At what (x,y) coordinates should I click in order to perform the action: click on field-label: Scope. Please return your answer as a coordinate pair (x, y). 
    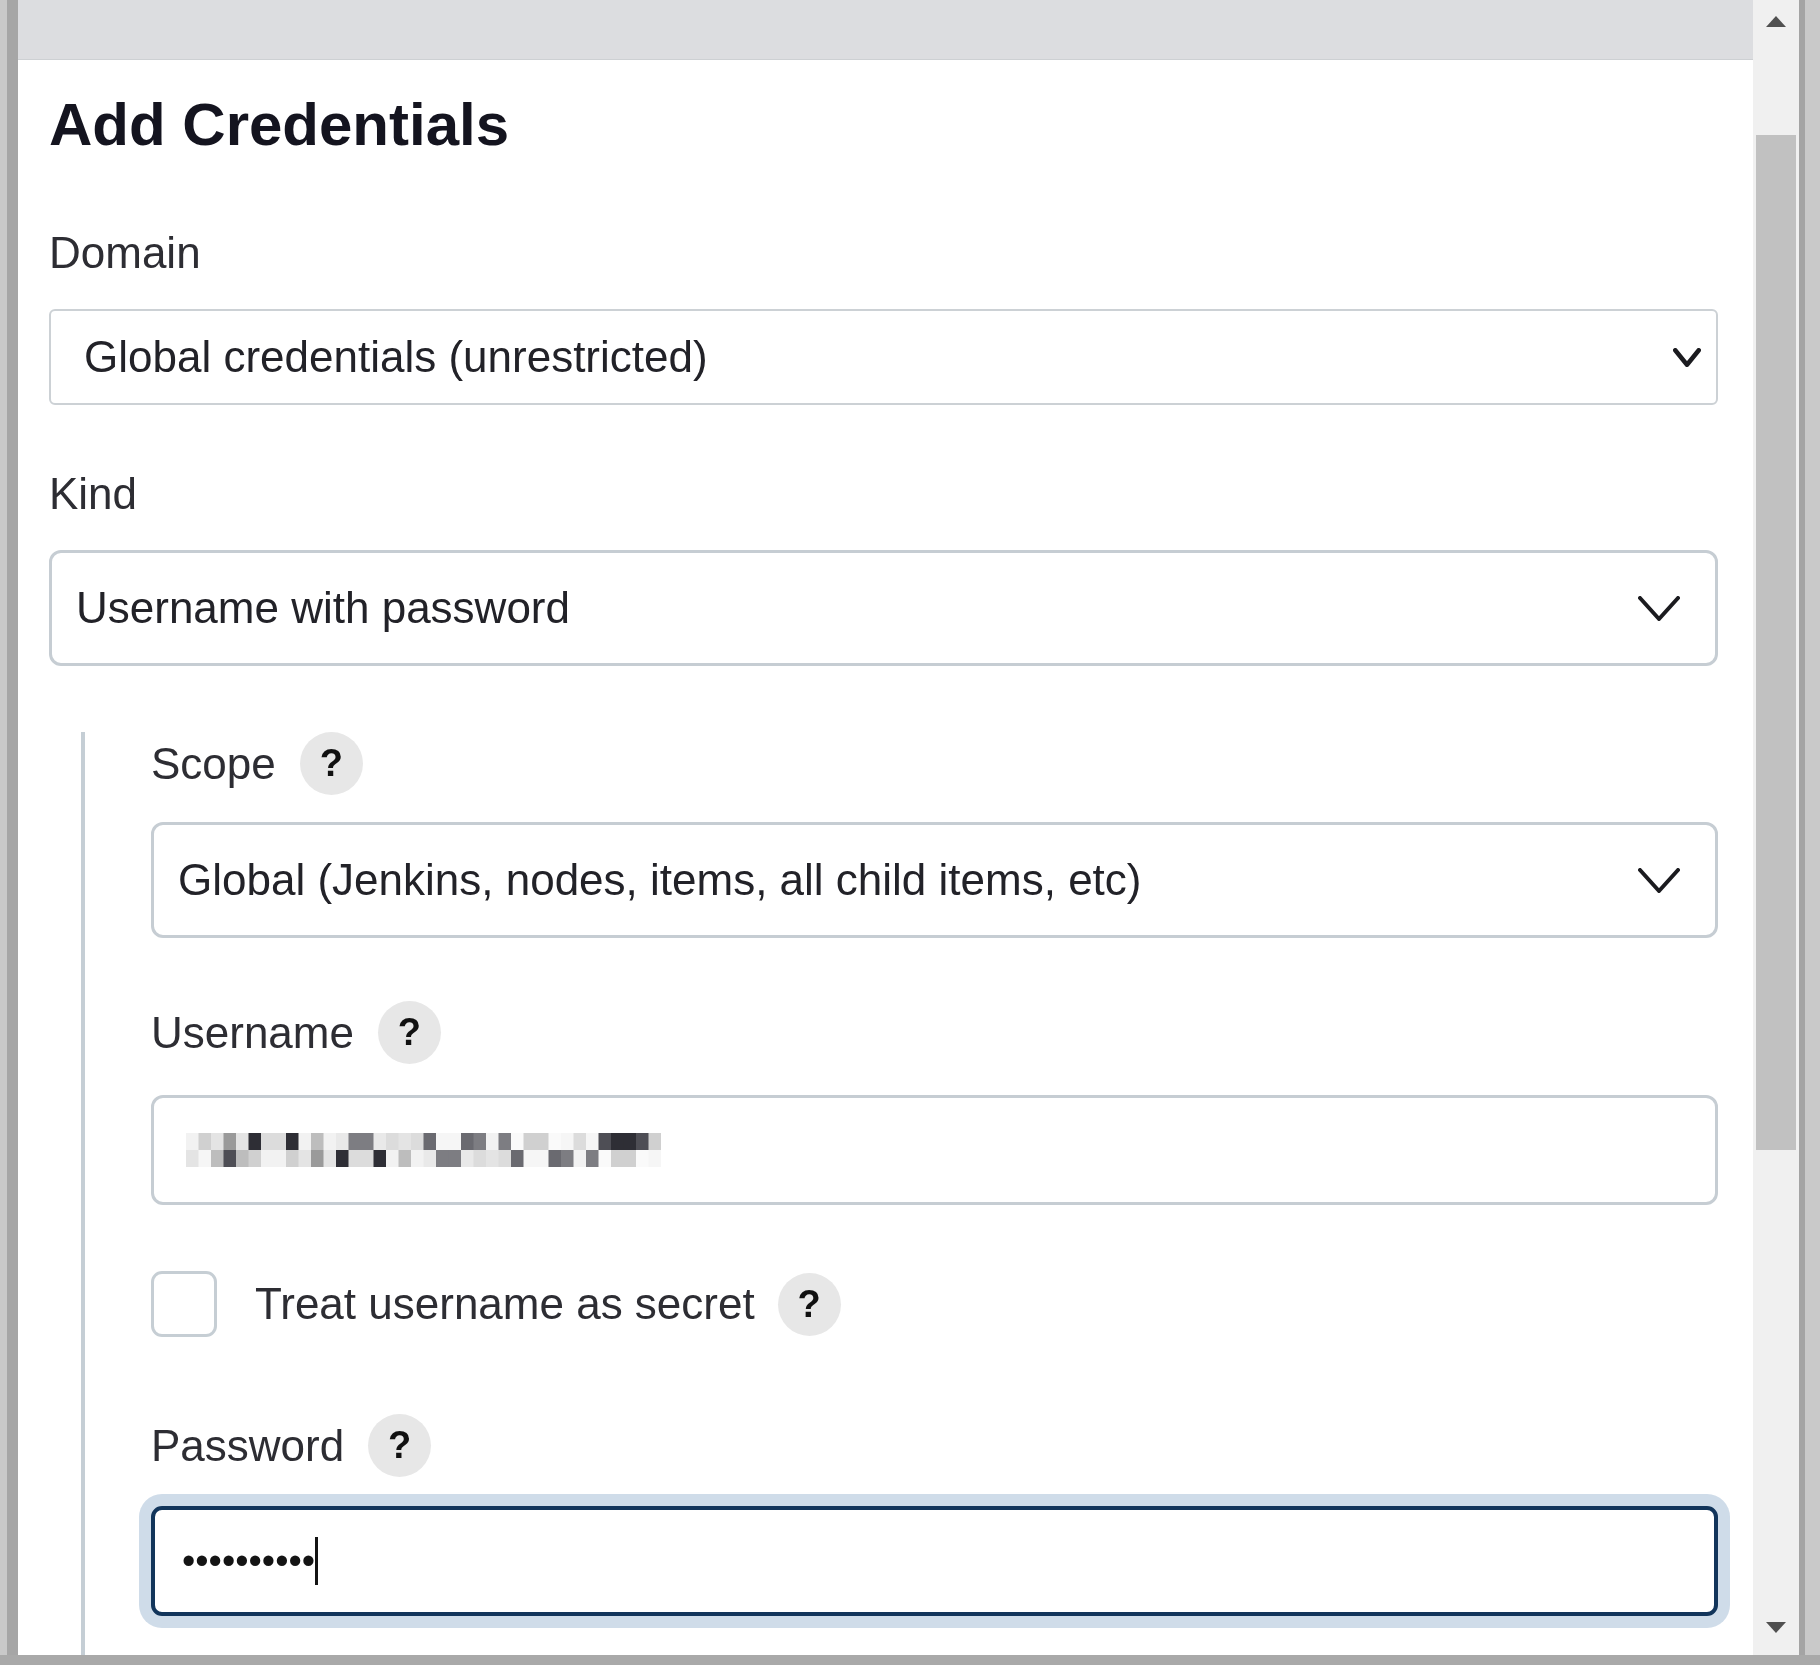
    Looking at the image, I should click on (213, 763).